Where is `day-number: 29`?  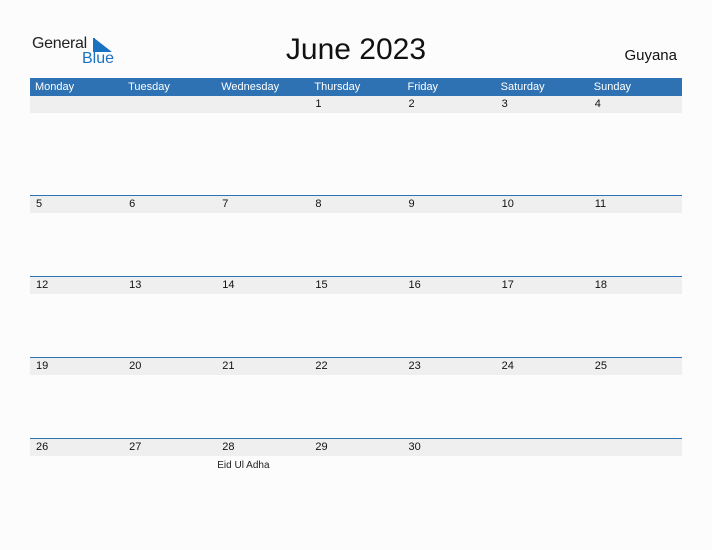
day-number: 29 is located at coordinates (321, 447).